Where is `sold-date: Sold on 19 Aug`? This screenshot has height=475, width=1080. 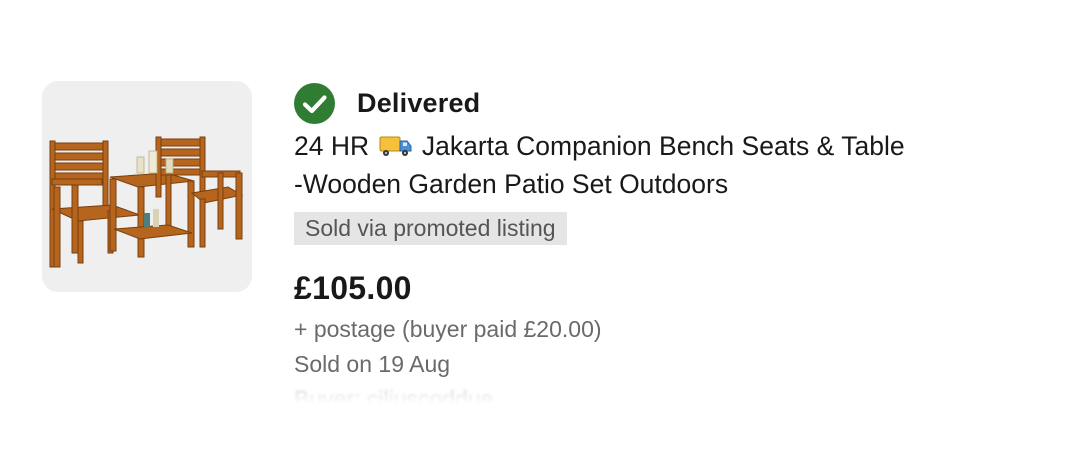
sold-date: Sold on 19 Aug is located at coordinates (372, 364).